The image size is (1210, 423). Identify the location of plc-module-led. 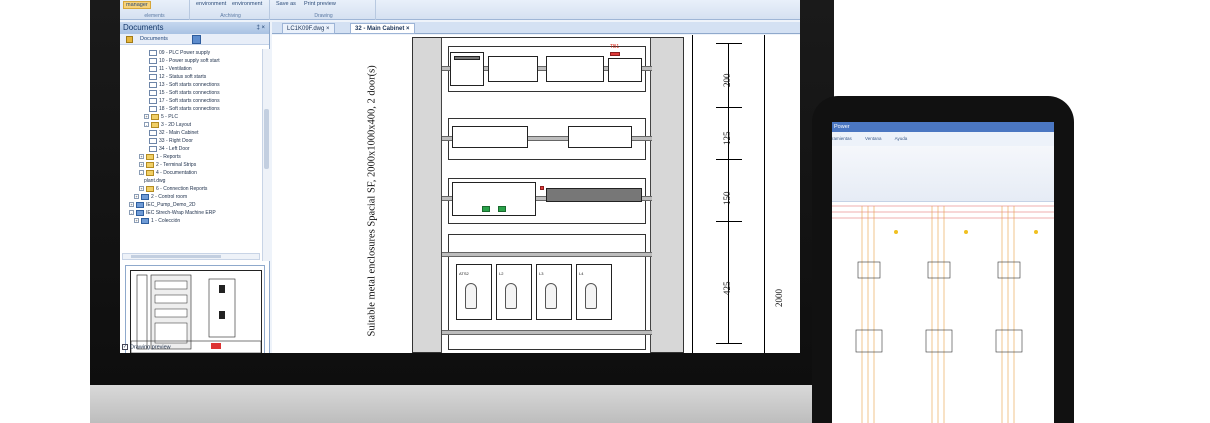
(486, 209).